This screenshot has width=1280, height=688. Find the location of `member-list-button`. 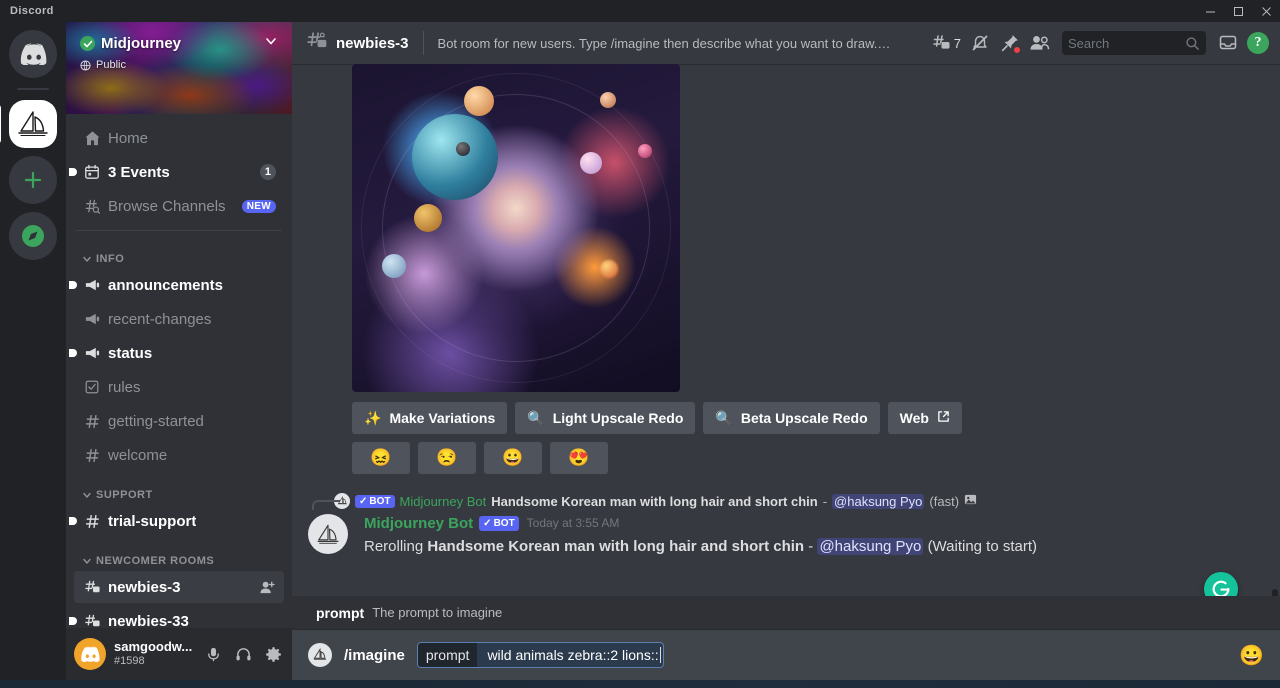

member-list-button is located at coordinates (1040, 43).